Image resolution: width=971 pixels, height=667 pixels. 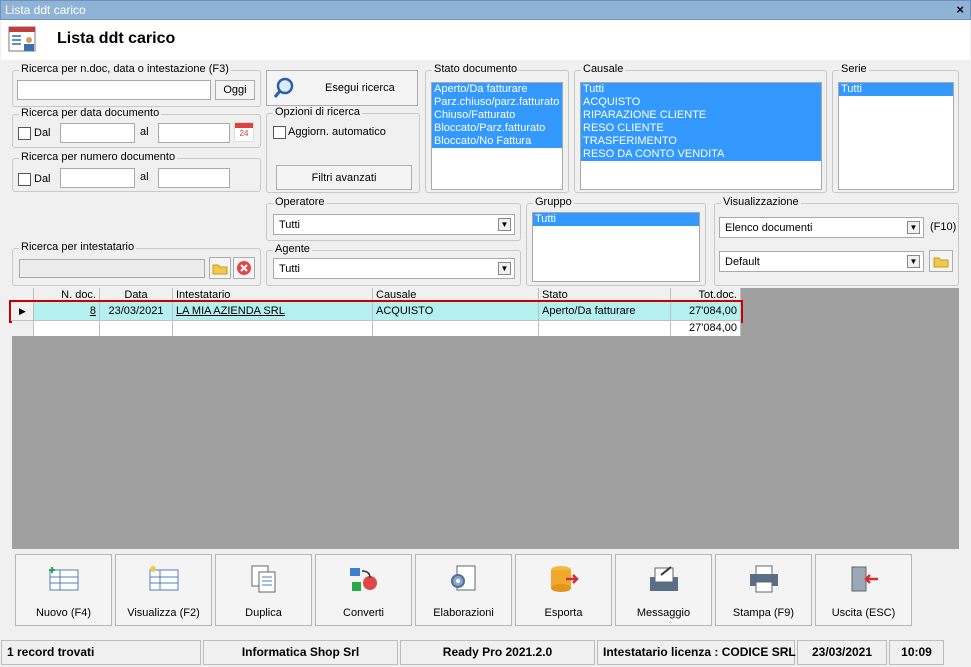 I want to click on status-license: Intestatario licenza : CODICE SRL, so click(x=696, y=652).